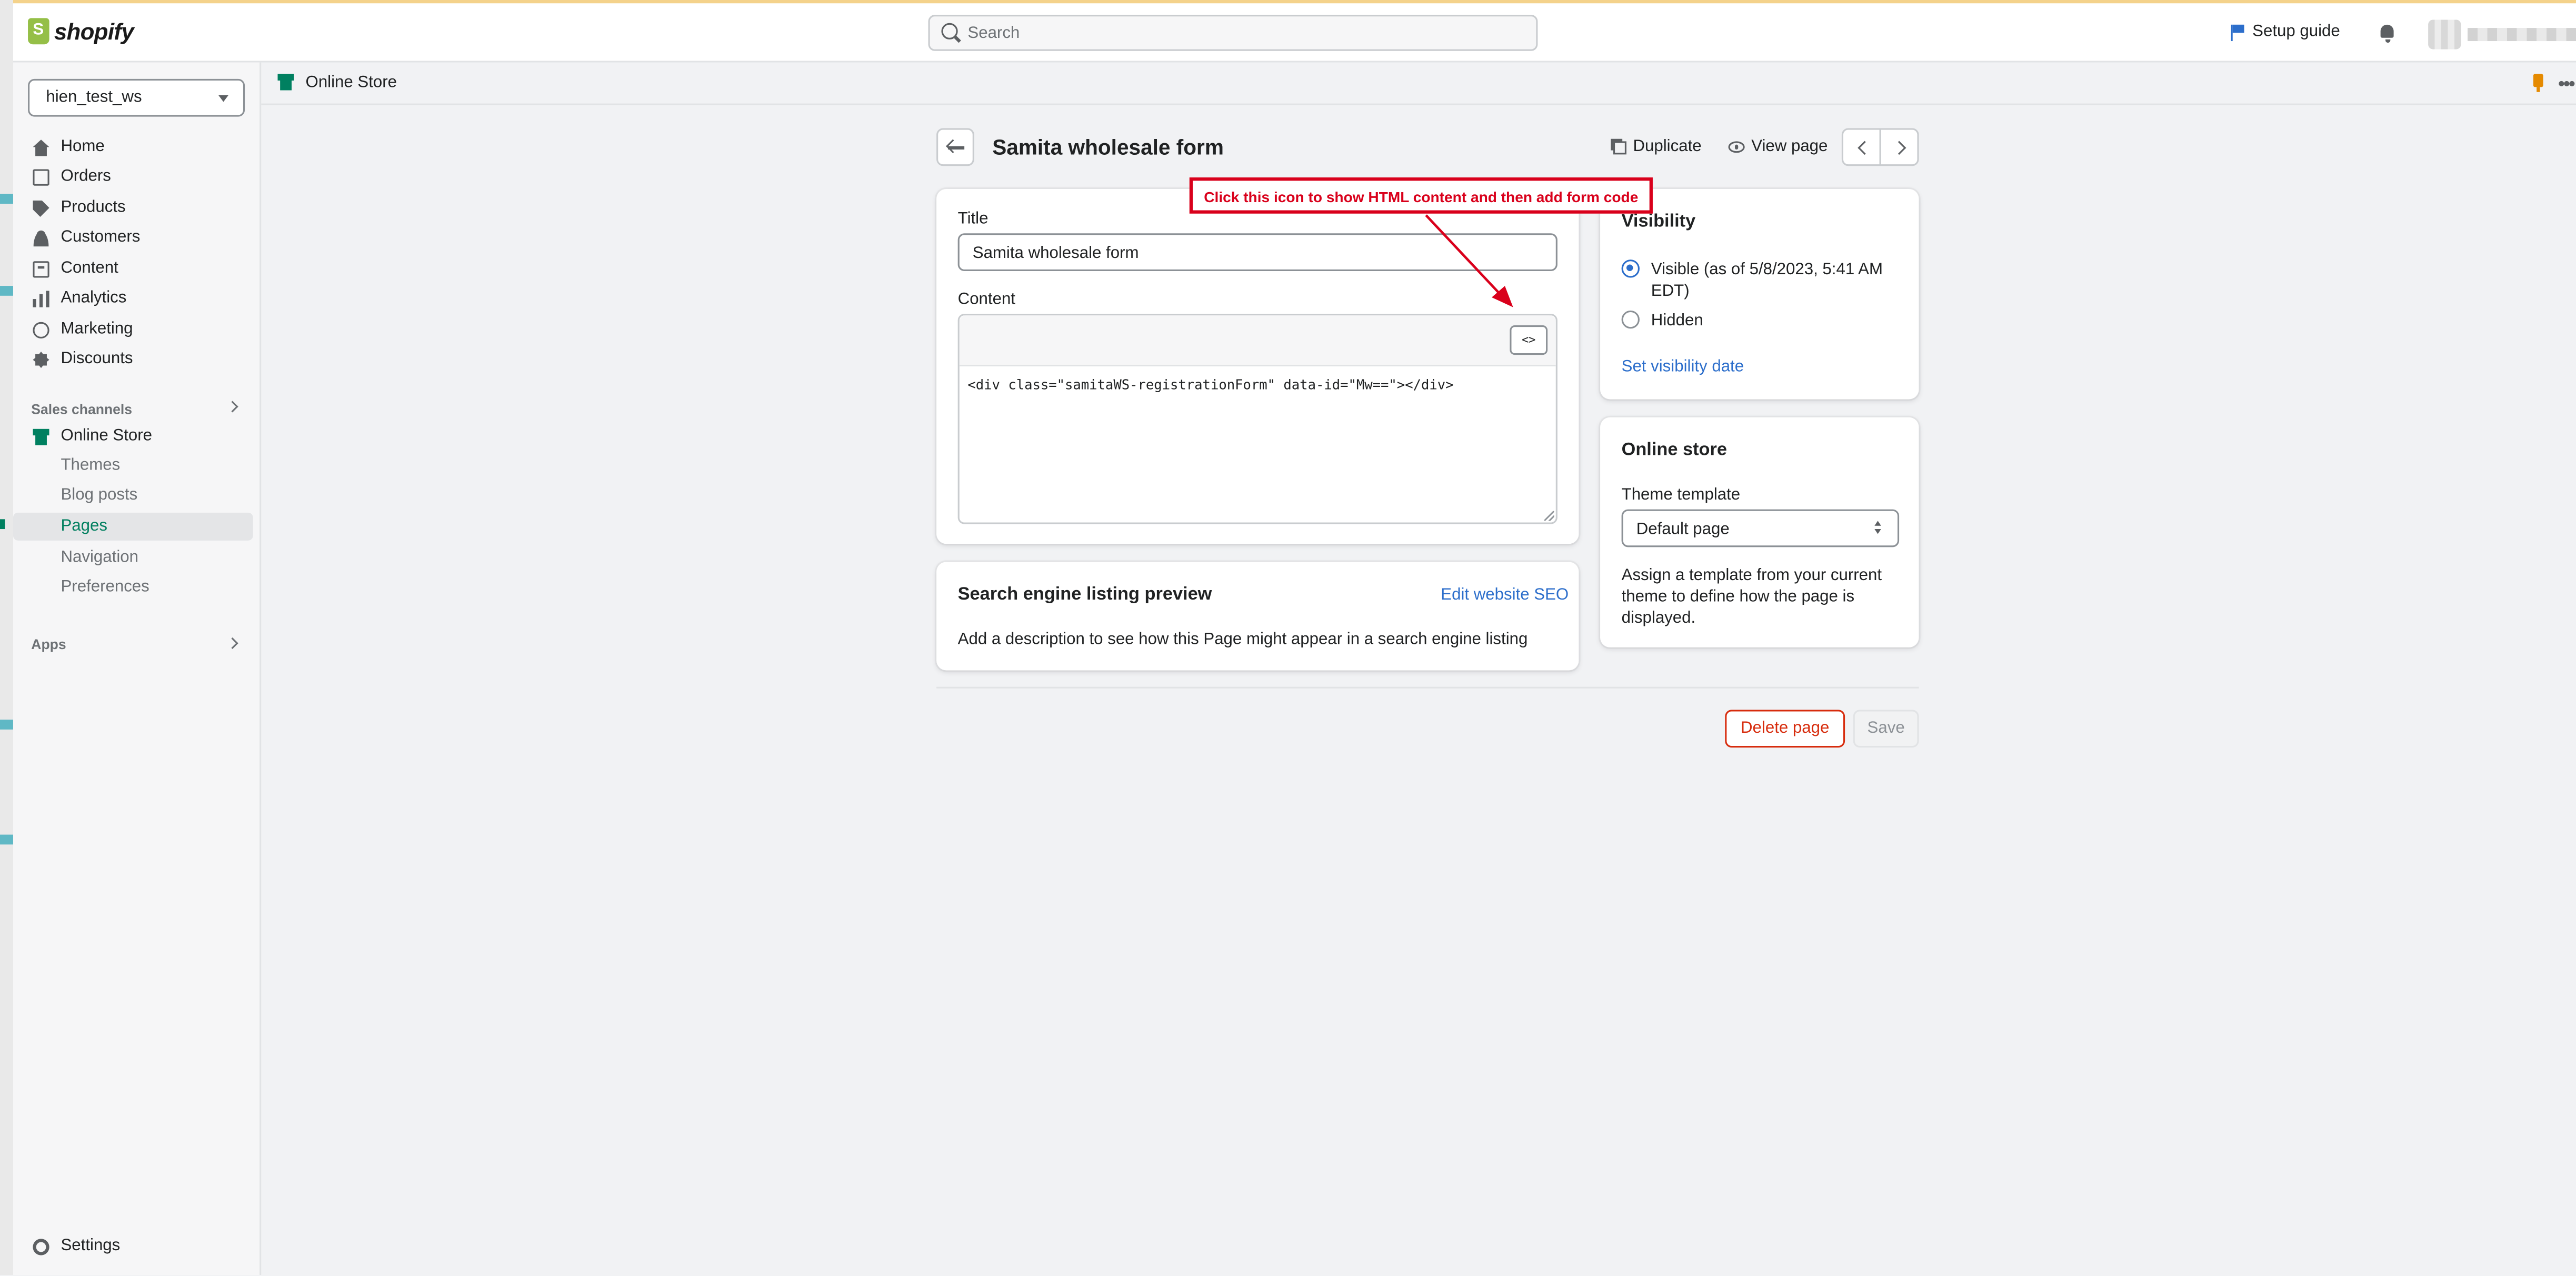 The width and height of the screenshot is (2576, 1276). What do you see at coordinates (352, 83) in the screenshot?
I see `breadcrumb-label: Online Store` at bounding box center [352, 83].